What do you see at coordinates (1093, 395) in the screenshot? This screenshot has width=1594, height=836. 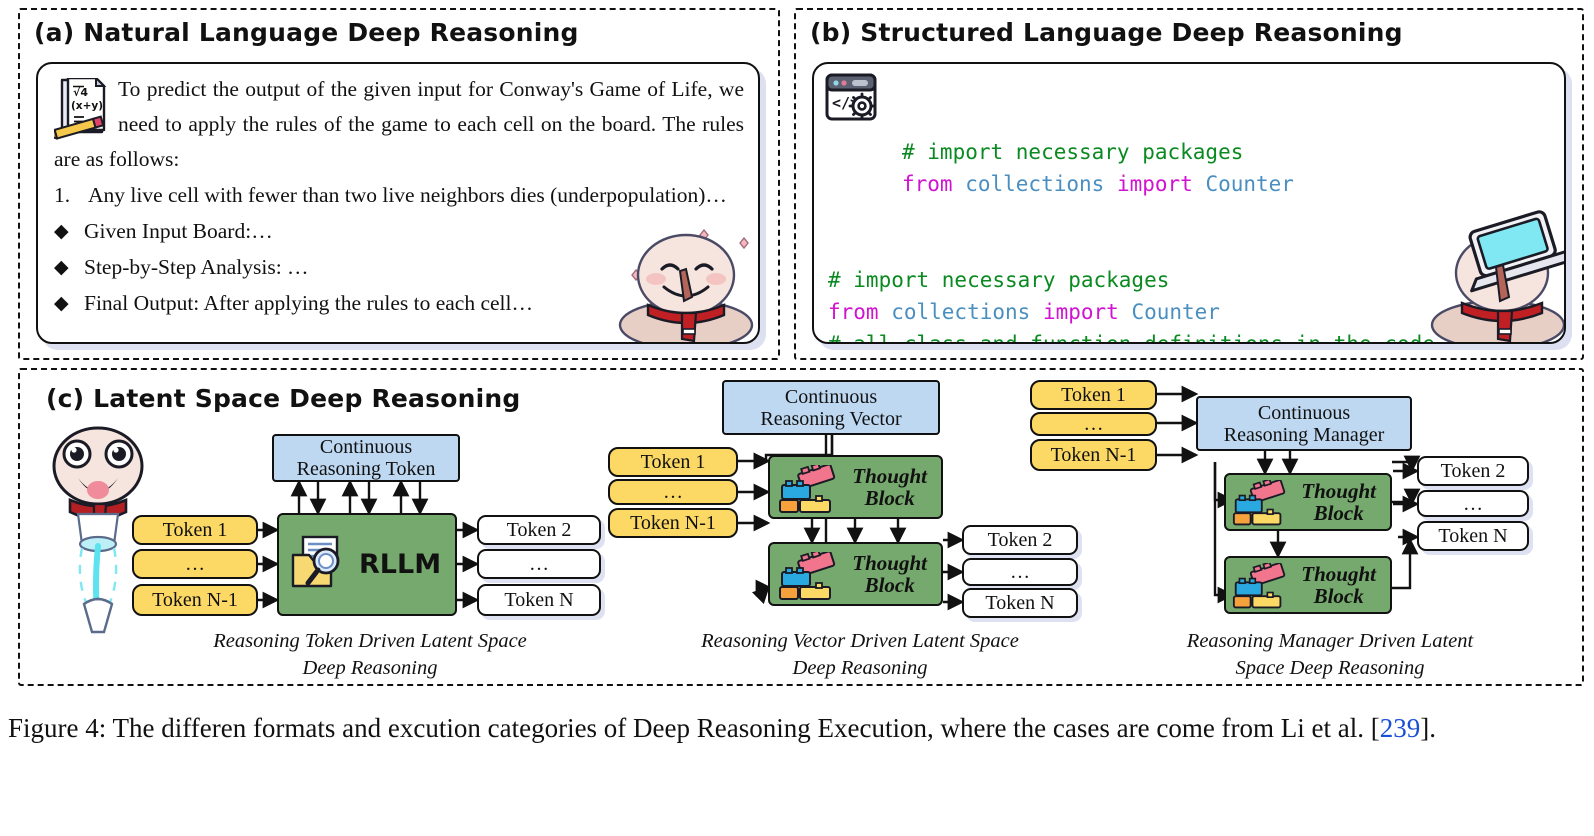 I see `right-input-token-1: Token 1` at bounding box center [1093, 395].